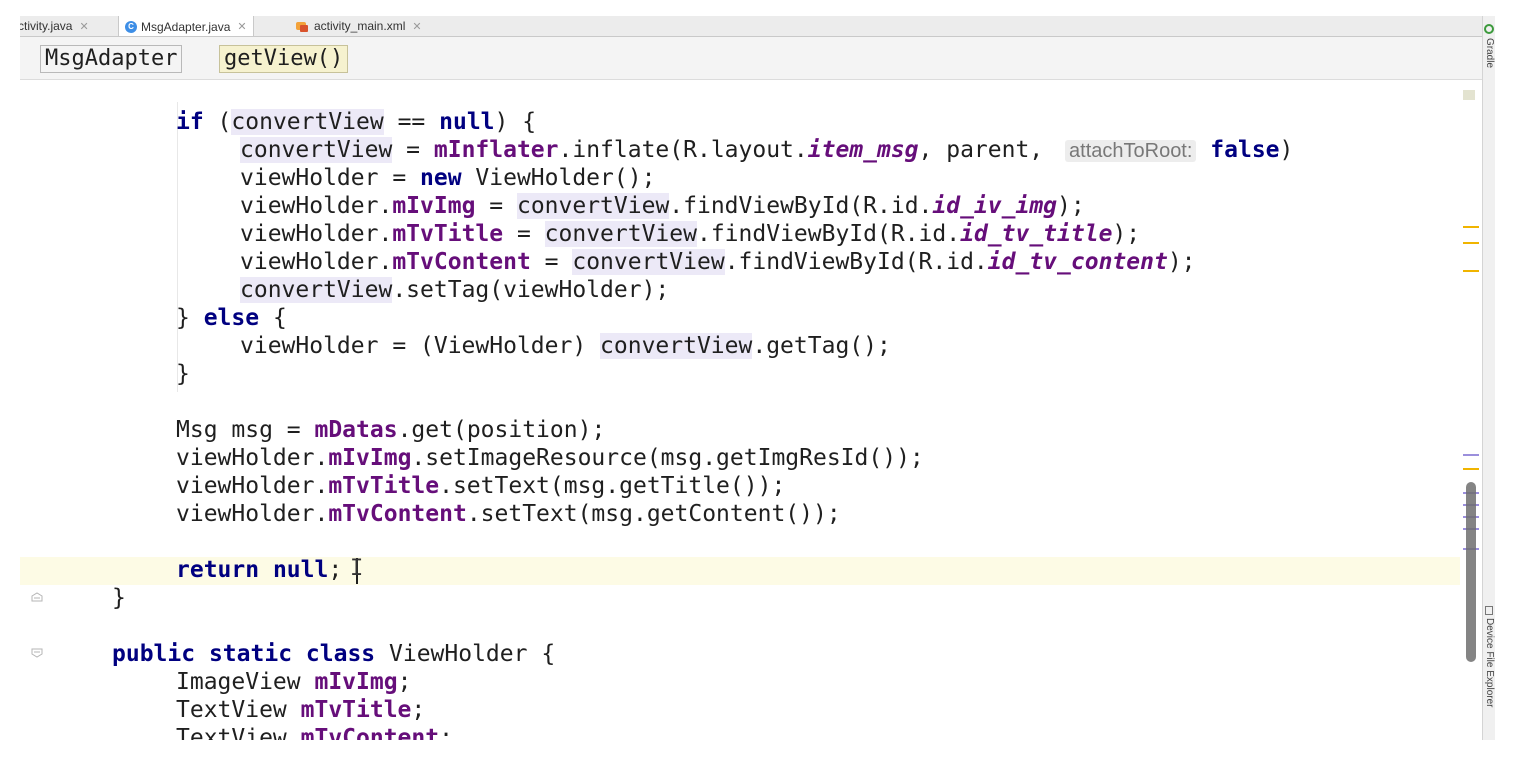 The image size is (1515, 759). Describe the element at coordinates (441, 178) in the screenshot. I see `code-token: new` at that location.